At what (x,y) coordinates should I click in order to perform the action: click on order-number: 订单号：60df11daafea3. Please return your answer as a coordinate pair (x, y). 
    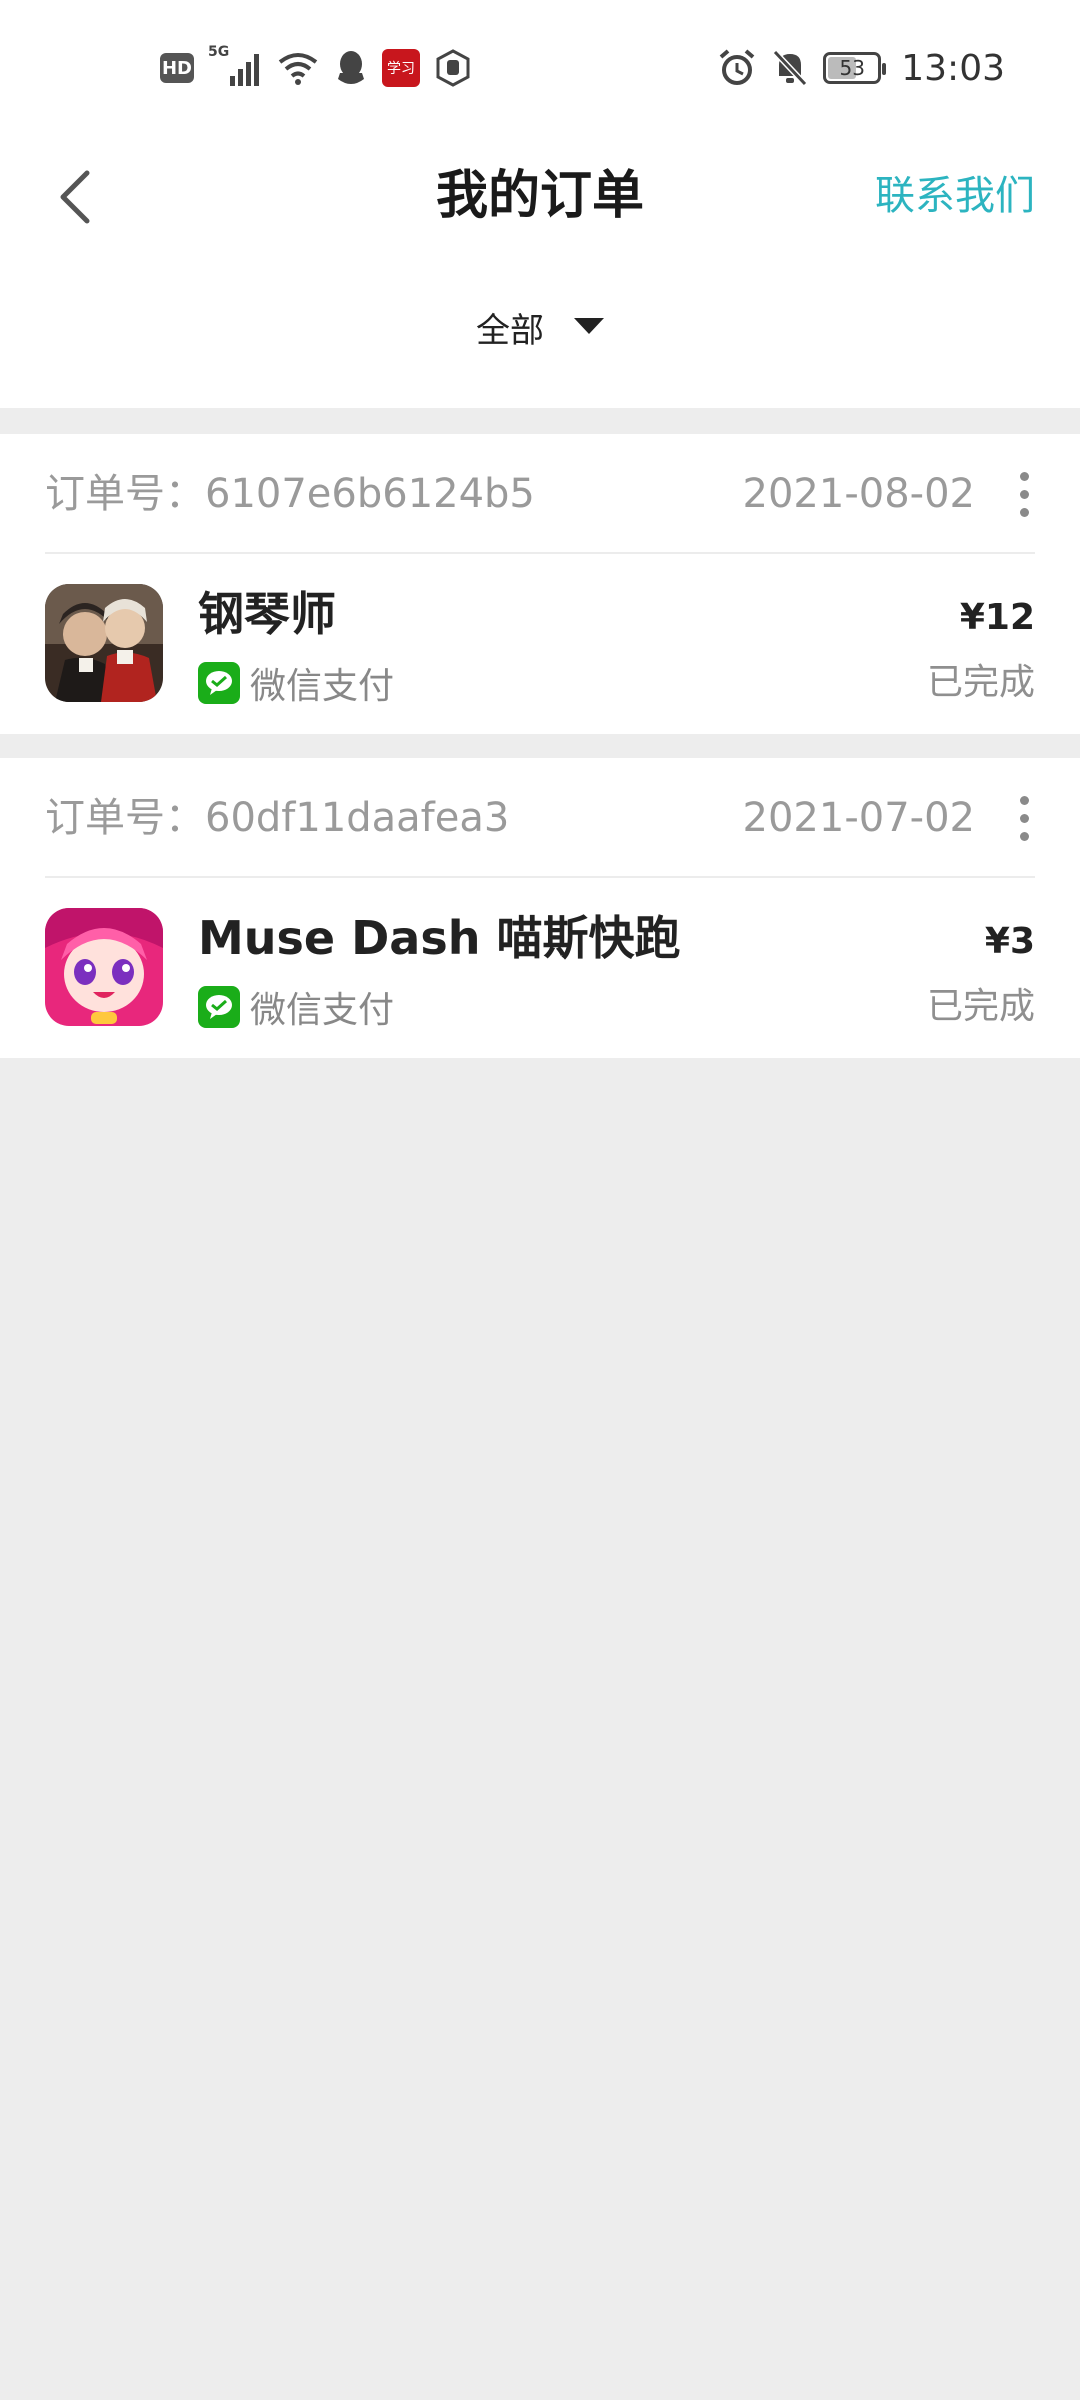
    Looking at the image, I should click on (277, 818).